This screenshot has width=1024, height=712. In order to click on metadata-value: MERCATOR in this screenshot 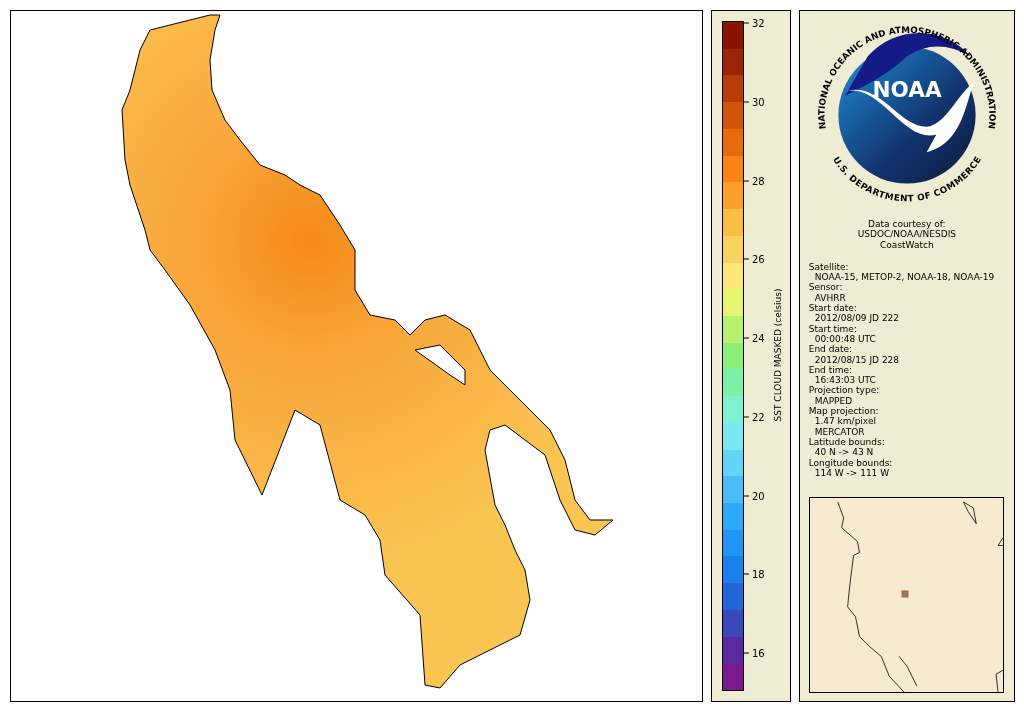, I will do `click(839, 431)`.